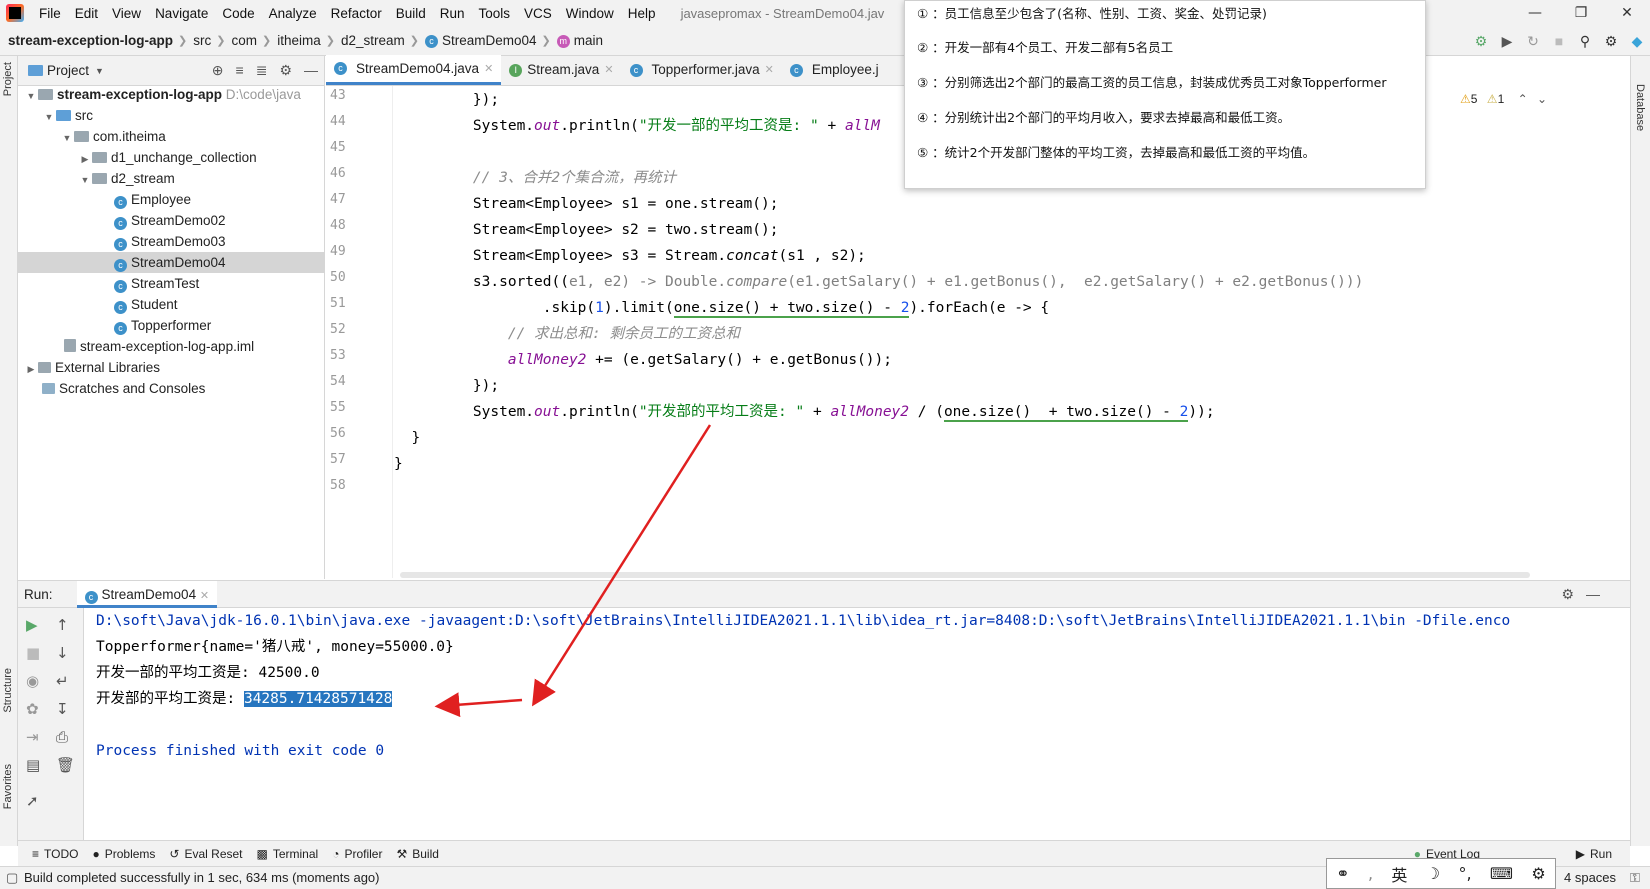  Describe the element at coordinates (414, 69) in the screenshot. I see `tab-streamdemo04: c StreamDemo04.java ✕` at that location.